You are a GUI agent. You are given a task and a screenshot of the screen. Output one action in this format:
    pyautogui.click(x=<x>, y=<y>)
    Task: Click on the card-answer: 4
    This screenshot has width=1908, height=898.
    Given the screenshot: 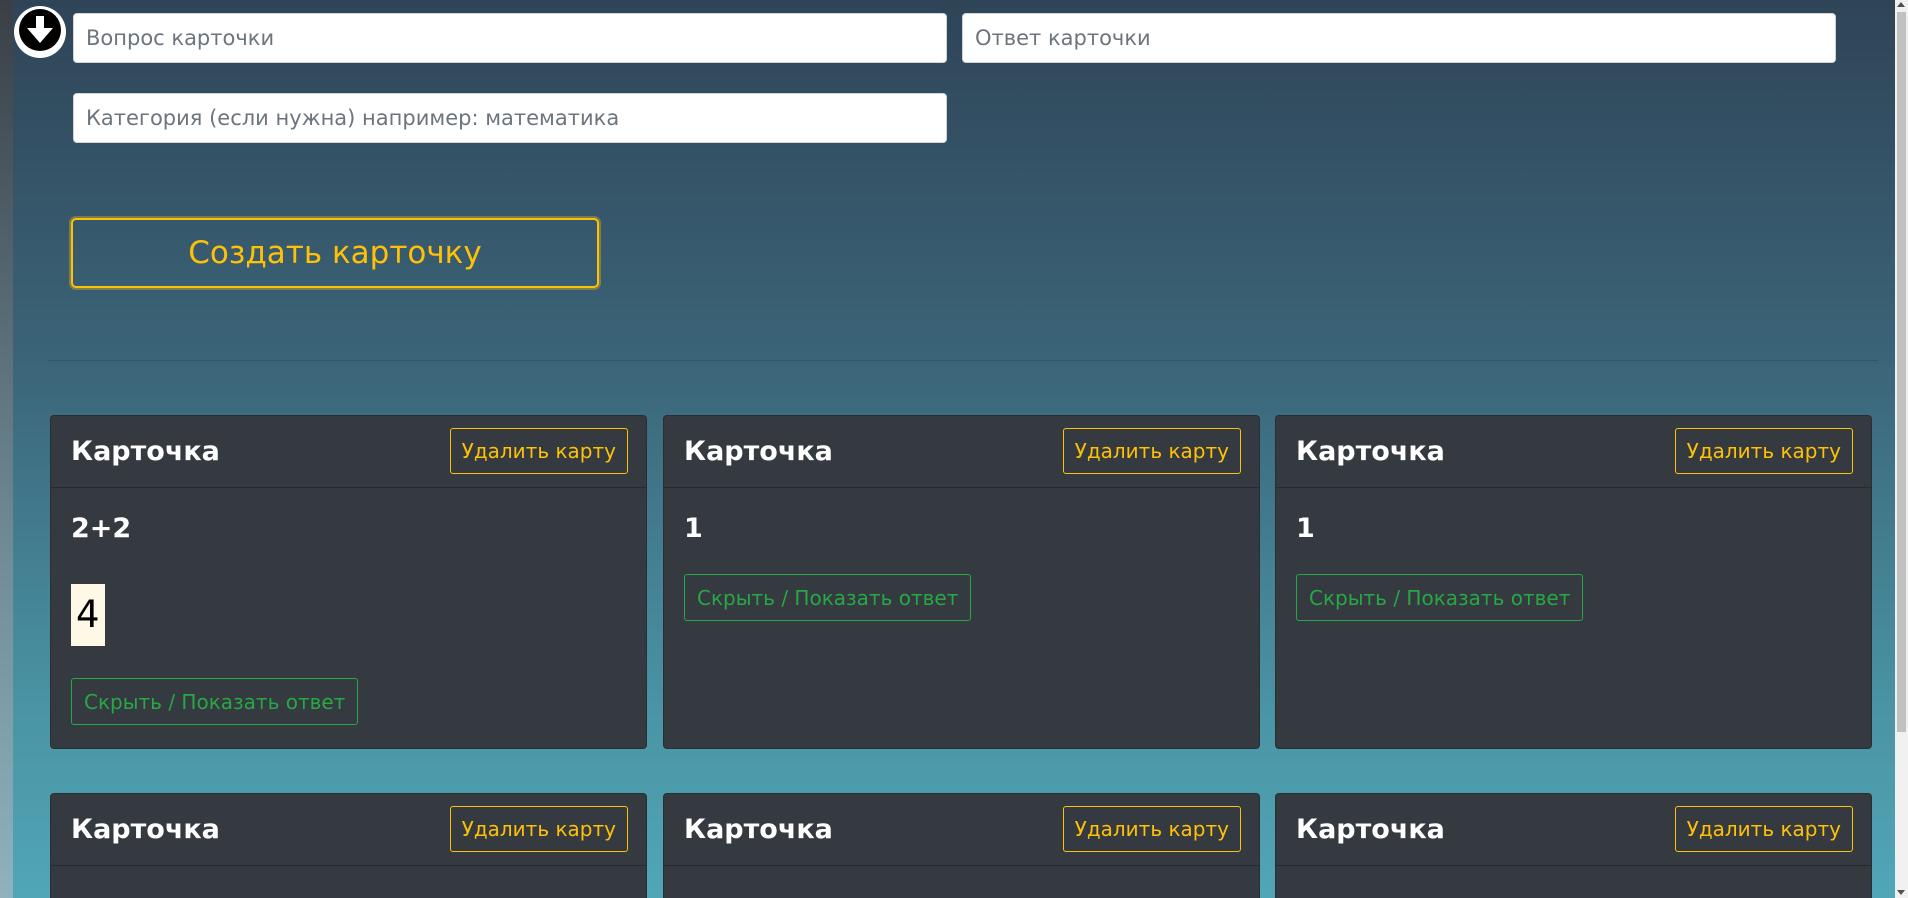 What is the action you would take?
    pyautogui.click(x=88, y=615)
    